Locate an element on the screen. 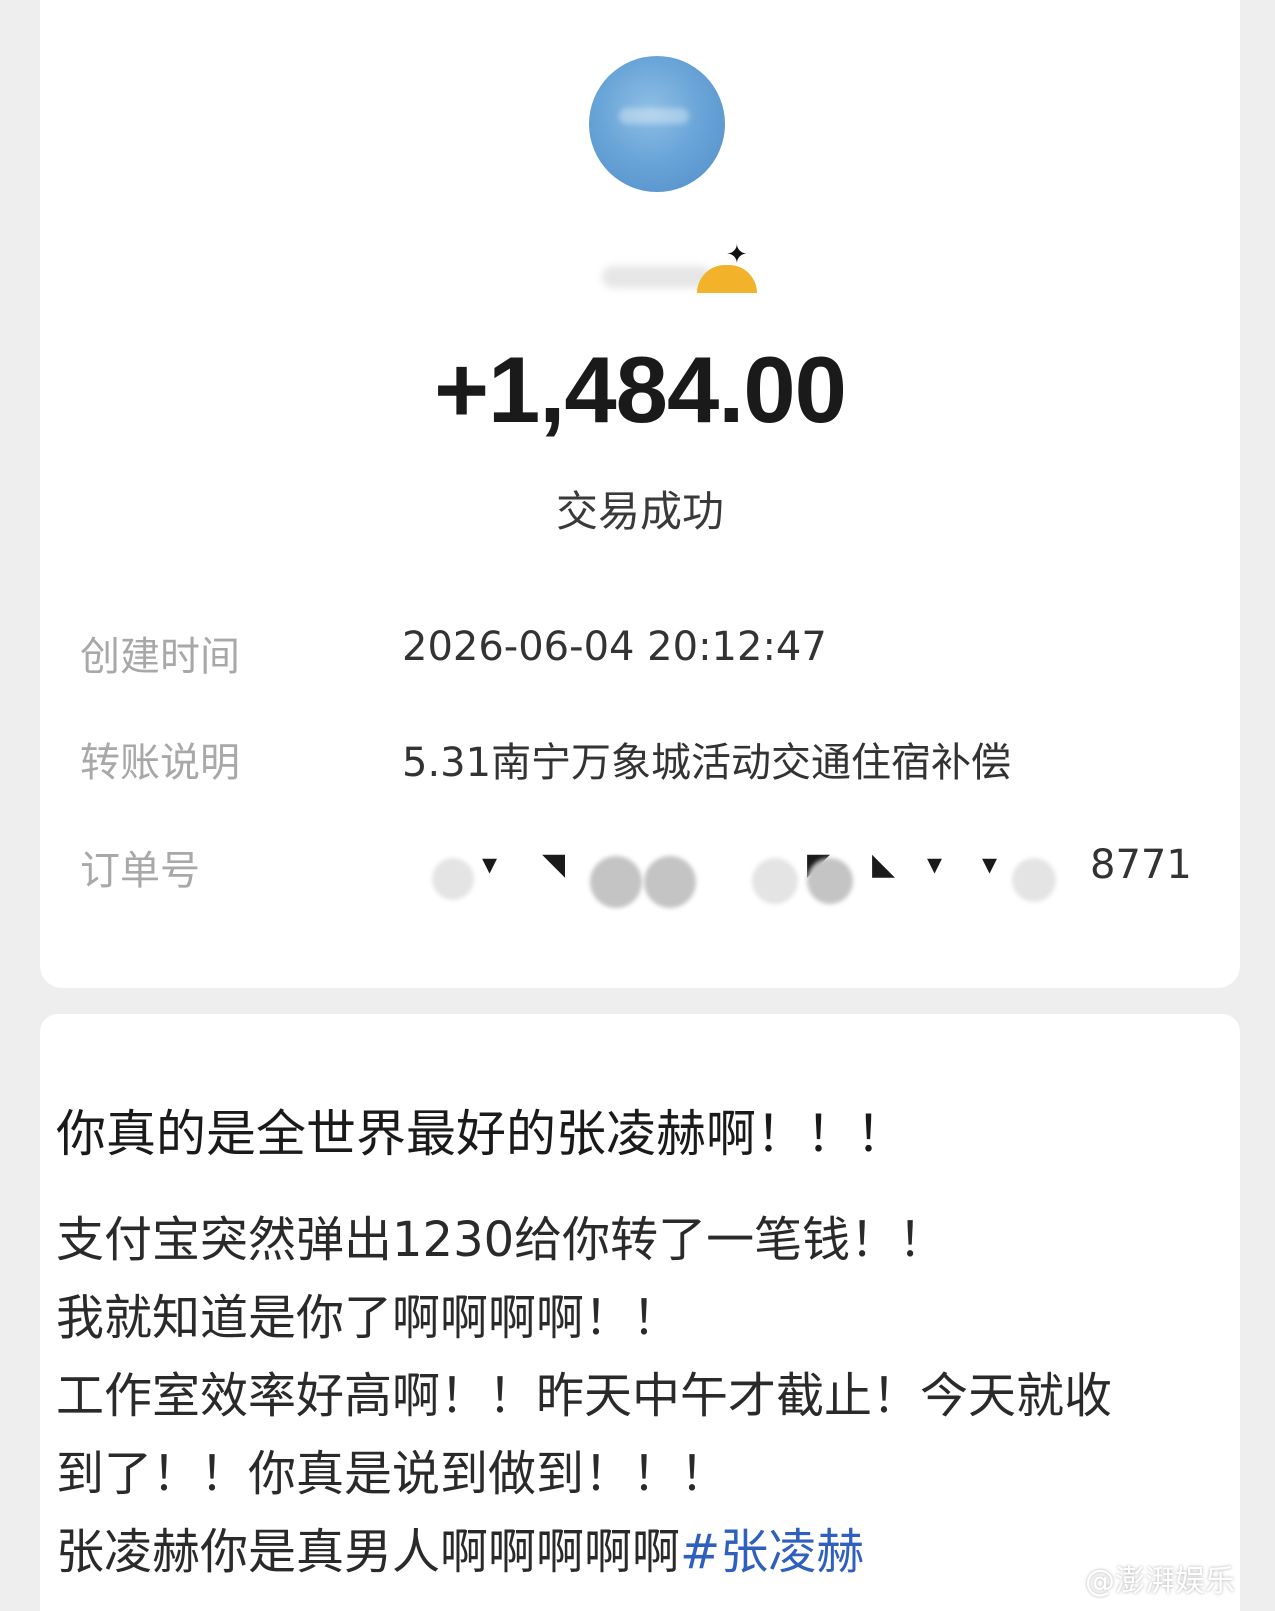  post-line: 我就知道是你了啊啊啊啊！！ is located at coordinates (368, 1318).